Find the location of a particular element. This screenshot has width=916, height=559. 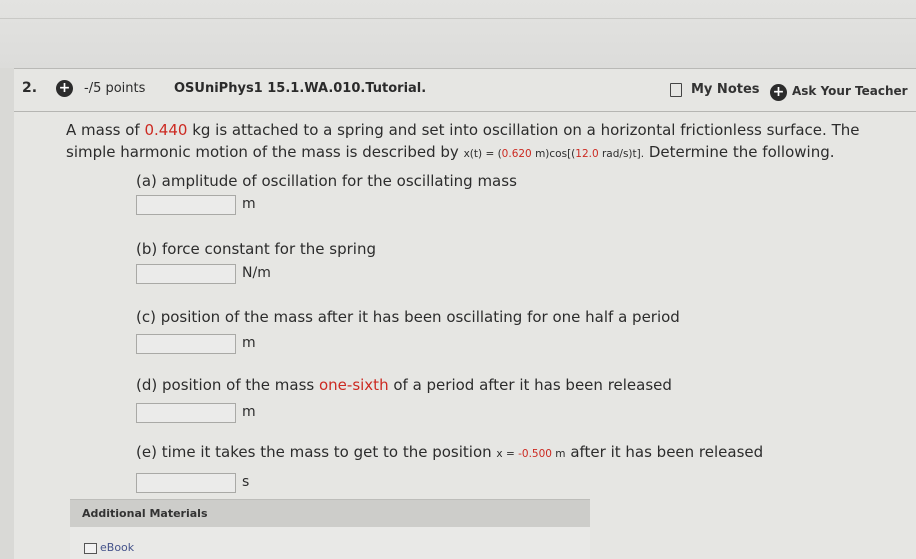

part-c-answer-input is located at coordinates (186, 344).